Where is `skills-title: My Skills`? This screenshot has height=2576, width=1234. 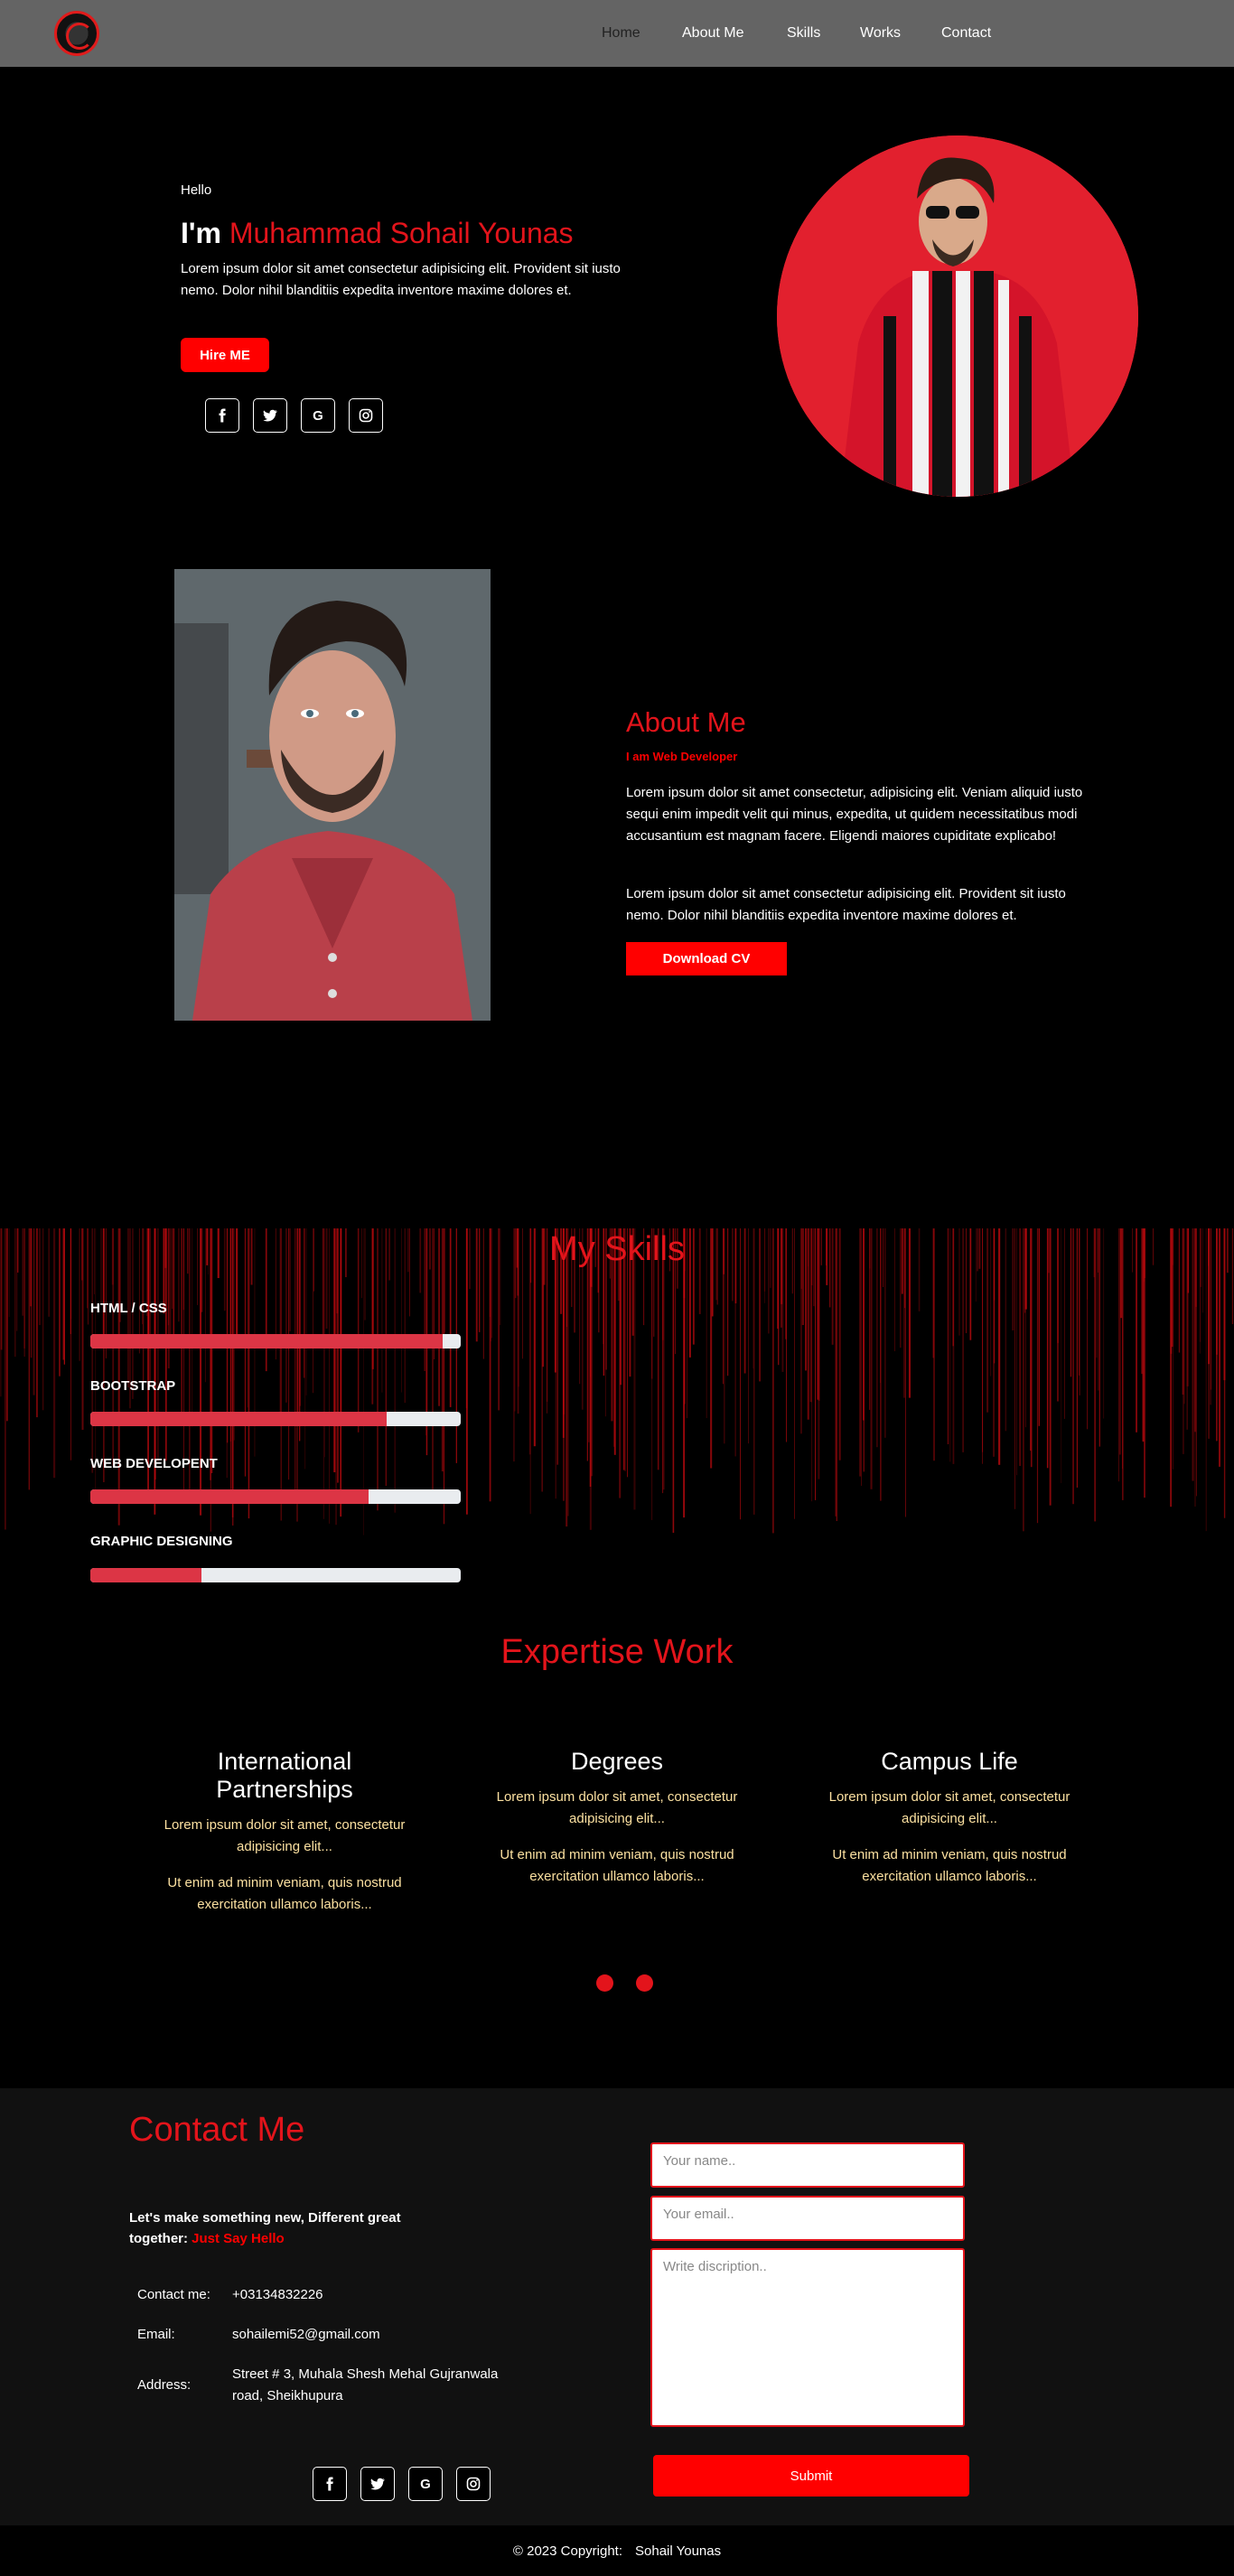
skills-title: My Skills is located at coordinates (617, 1249).